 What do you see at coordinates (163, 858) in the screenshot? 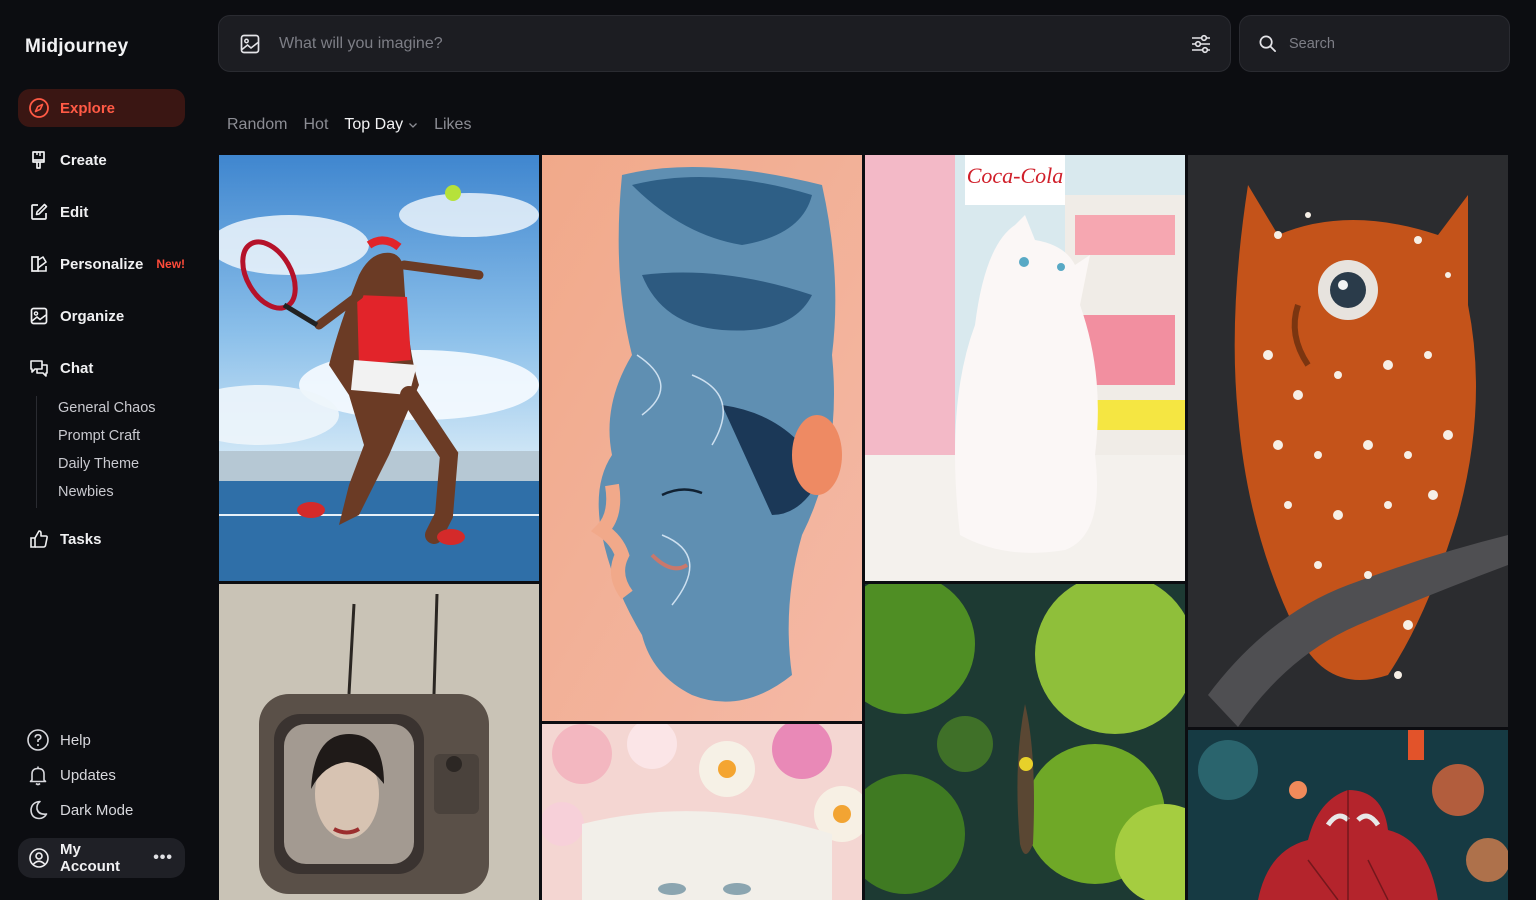
I see `more-options-icon: •••` at bounding box center [163, 858].